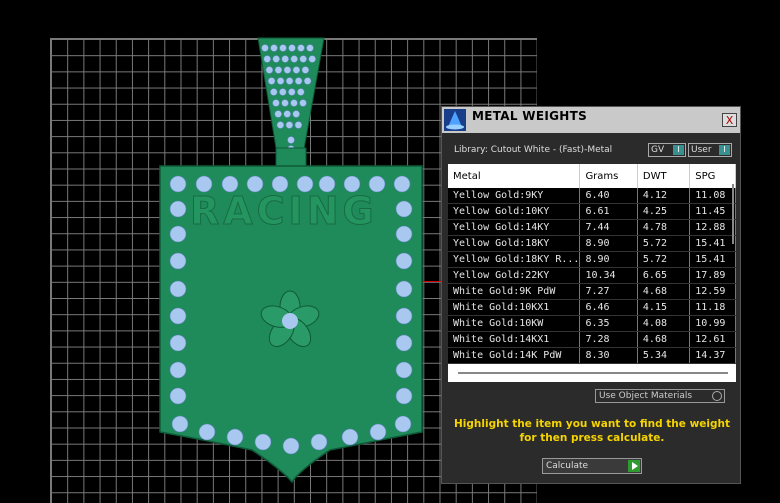  What do you see at coordinates (592, 355) in the screenshot?
I see `table-row: White Gold:14K PdW 8.30 5.34 14.37` at bounding box center [592, 355].